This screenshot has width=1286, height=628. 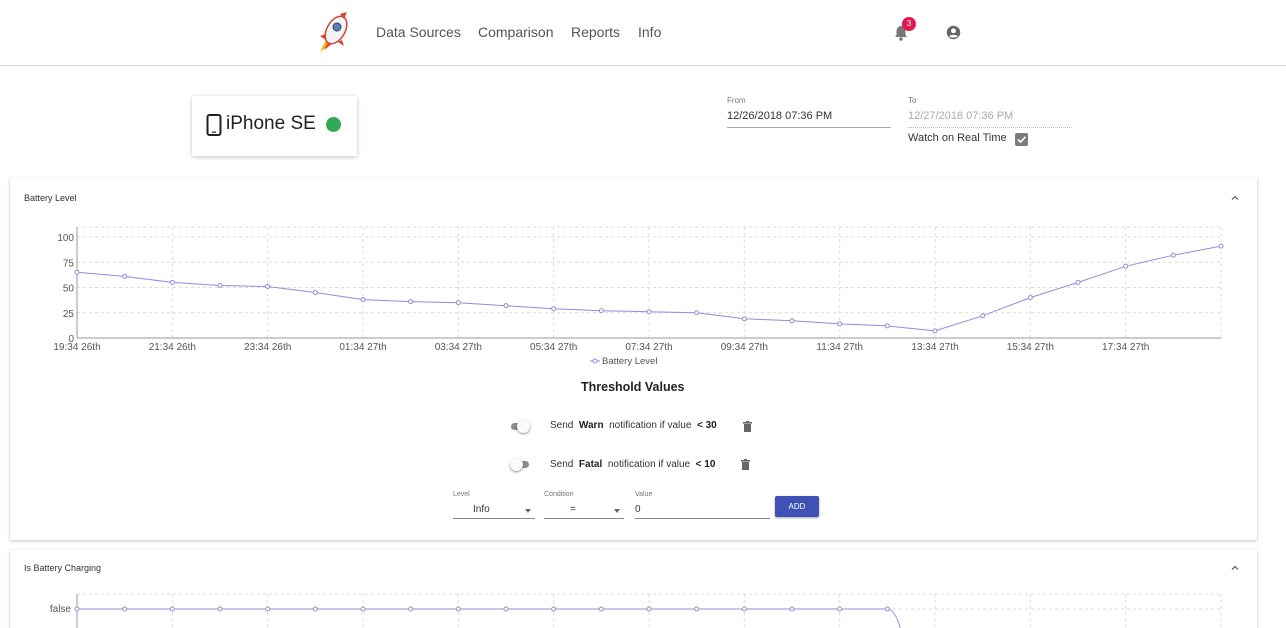 What do you see at coordinates (65, 238) in the screenshot?
I see `y-tick-label: 100` at bounding box center [65, 238].